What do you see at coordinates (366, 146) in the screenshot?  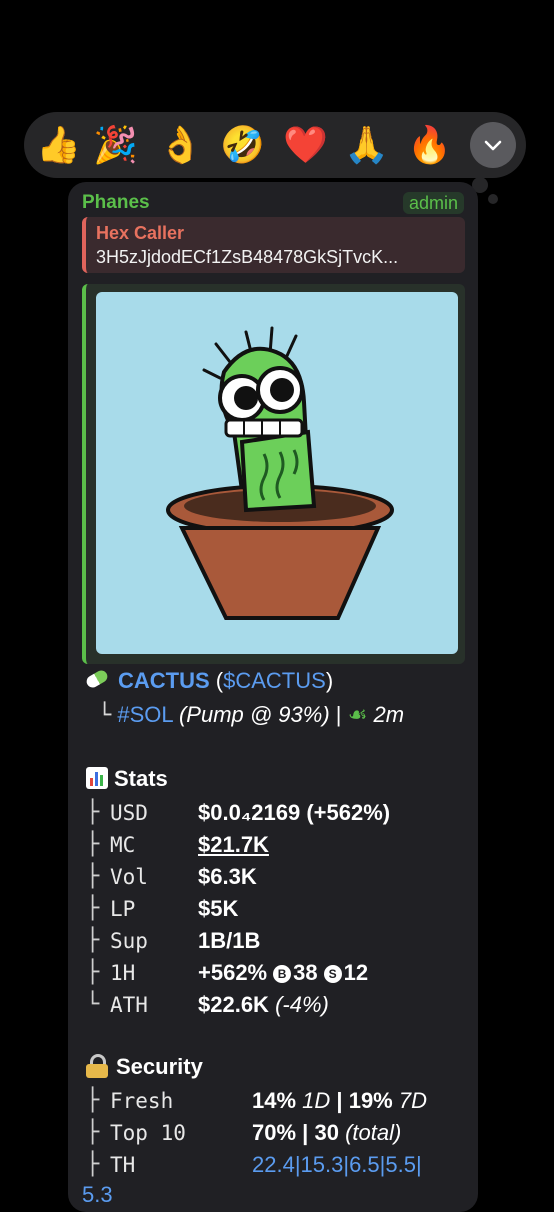 I see `reaction-pray: 🙏` at bounding box center [366, 146].